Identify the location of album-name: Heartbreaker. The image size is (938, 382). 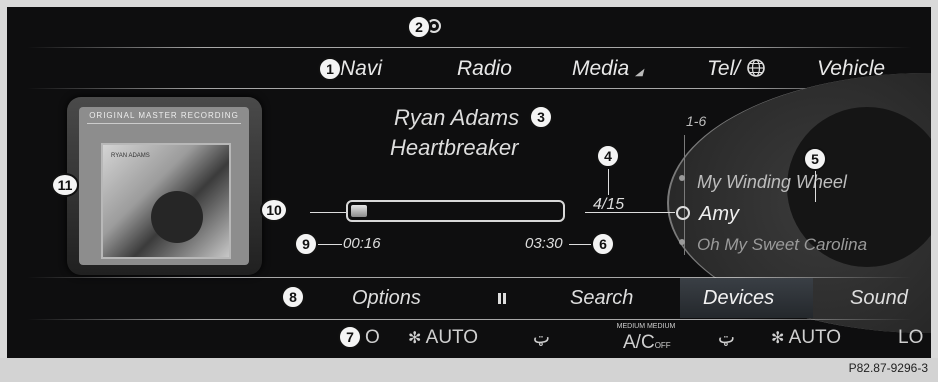
(454, 147).